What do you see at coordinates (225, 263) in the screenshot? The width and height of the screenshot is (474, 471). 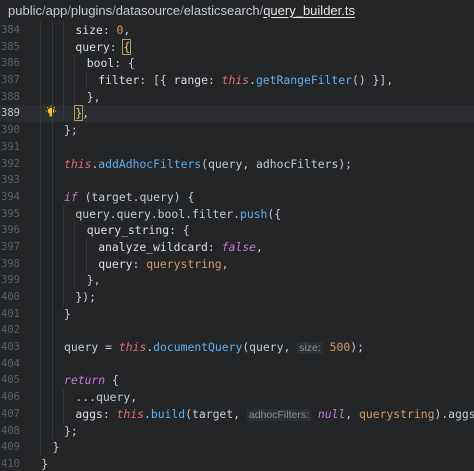 I see `code-token: ,` at bounding box center [225, 263].